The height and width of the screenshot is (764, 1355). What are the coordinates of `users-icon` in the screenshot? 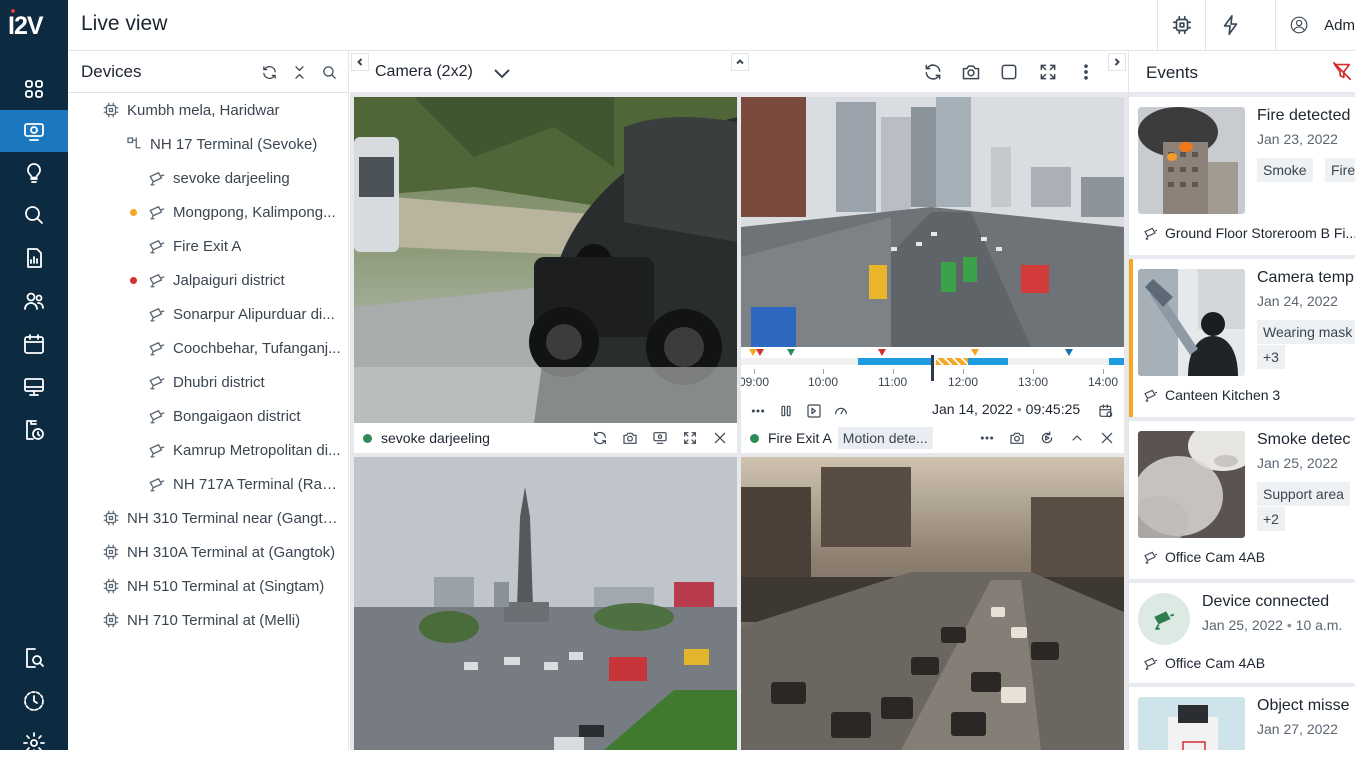 It's located at (34, 301).